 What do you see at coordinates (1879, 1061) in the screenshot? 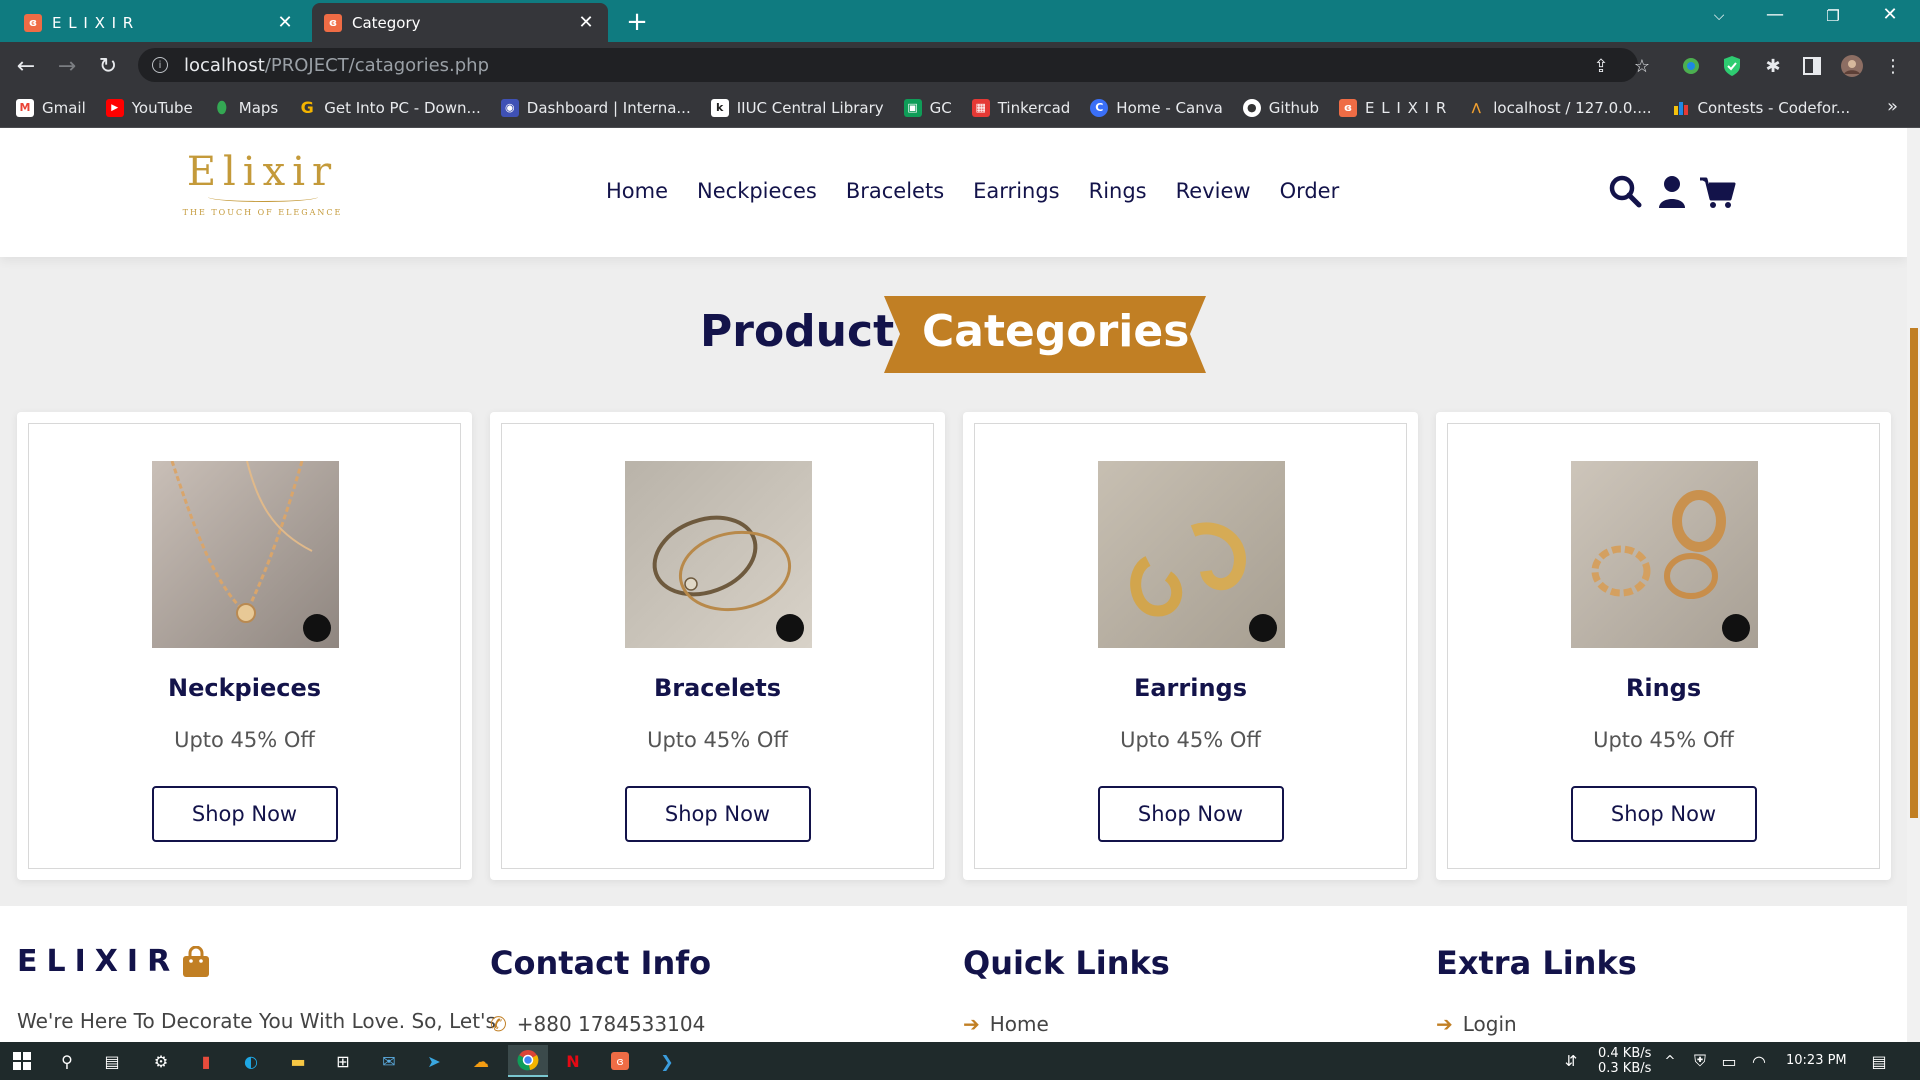
I see `notifications-icon: ▤` at bounding box center [1879, 1061].